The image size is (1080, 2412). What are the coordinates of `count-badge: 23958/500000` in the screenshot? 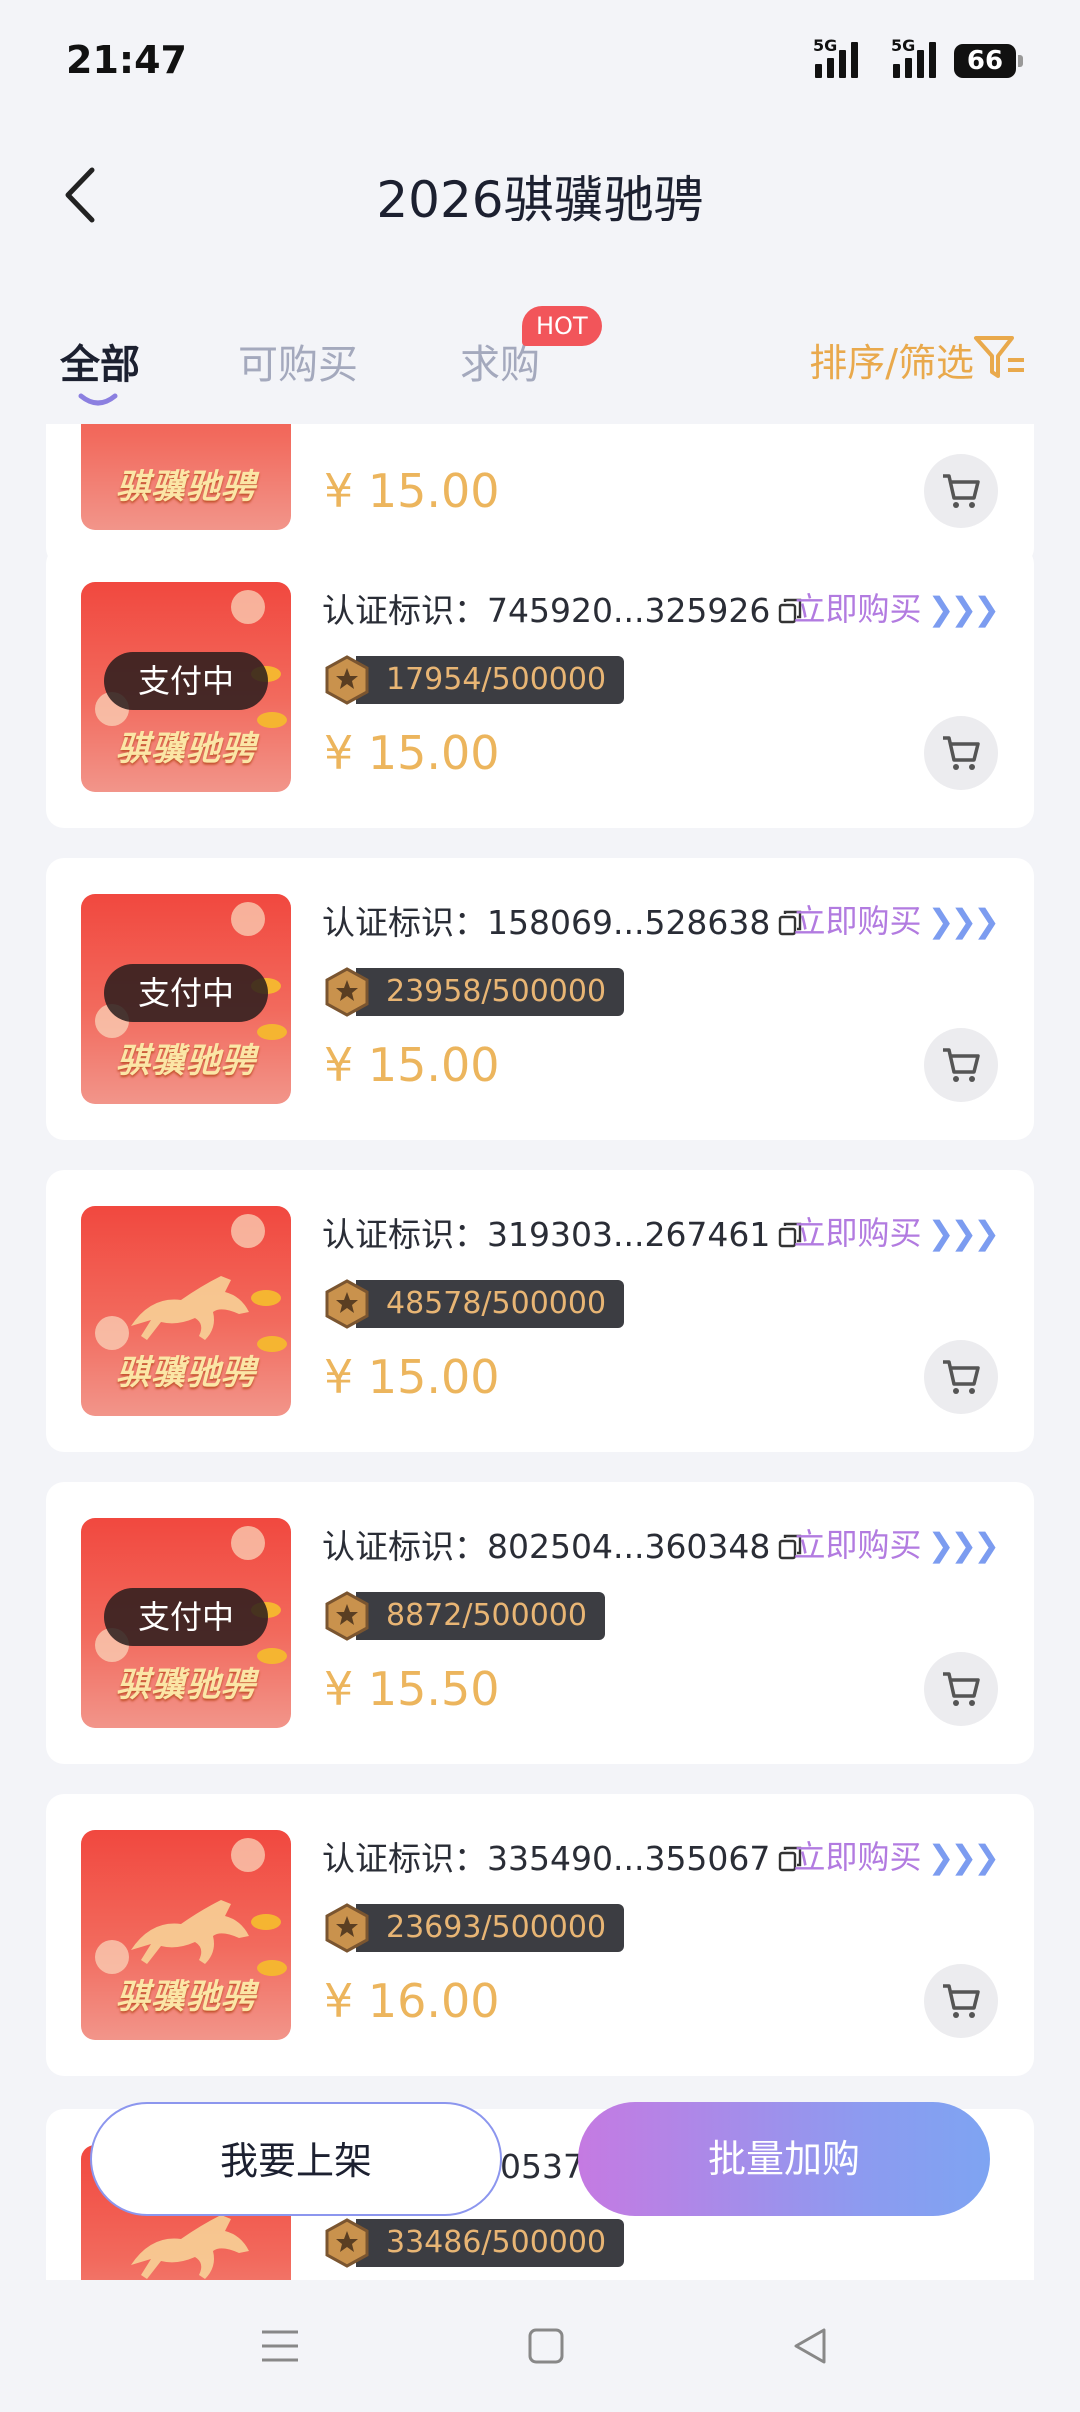 It's located at (474, 992).